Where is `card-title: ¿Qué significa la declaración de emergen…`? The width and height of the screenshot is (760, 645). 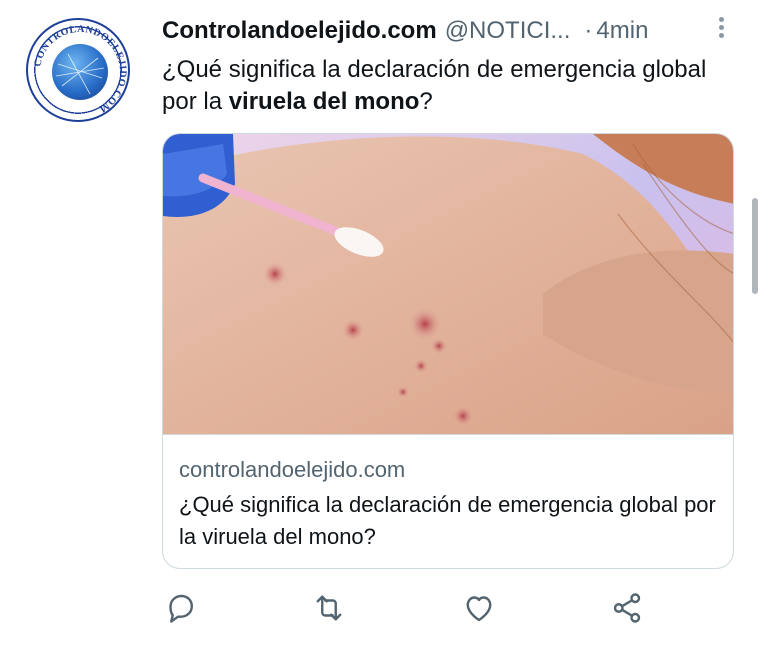 card-title: ¿Qué significa la declaración de emergen… is located at coordinates (447, 520).